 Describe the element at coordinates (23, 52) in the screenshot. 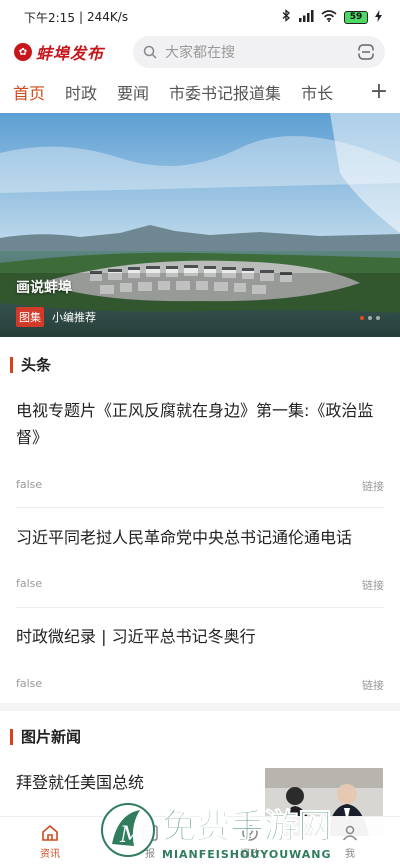

I see `logo-emblem-icon: ✿` at that location.